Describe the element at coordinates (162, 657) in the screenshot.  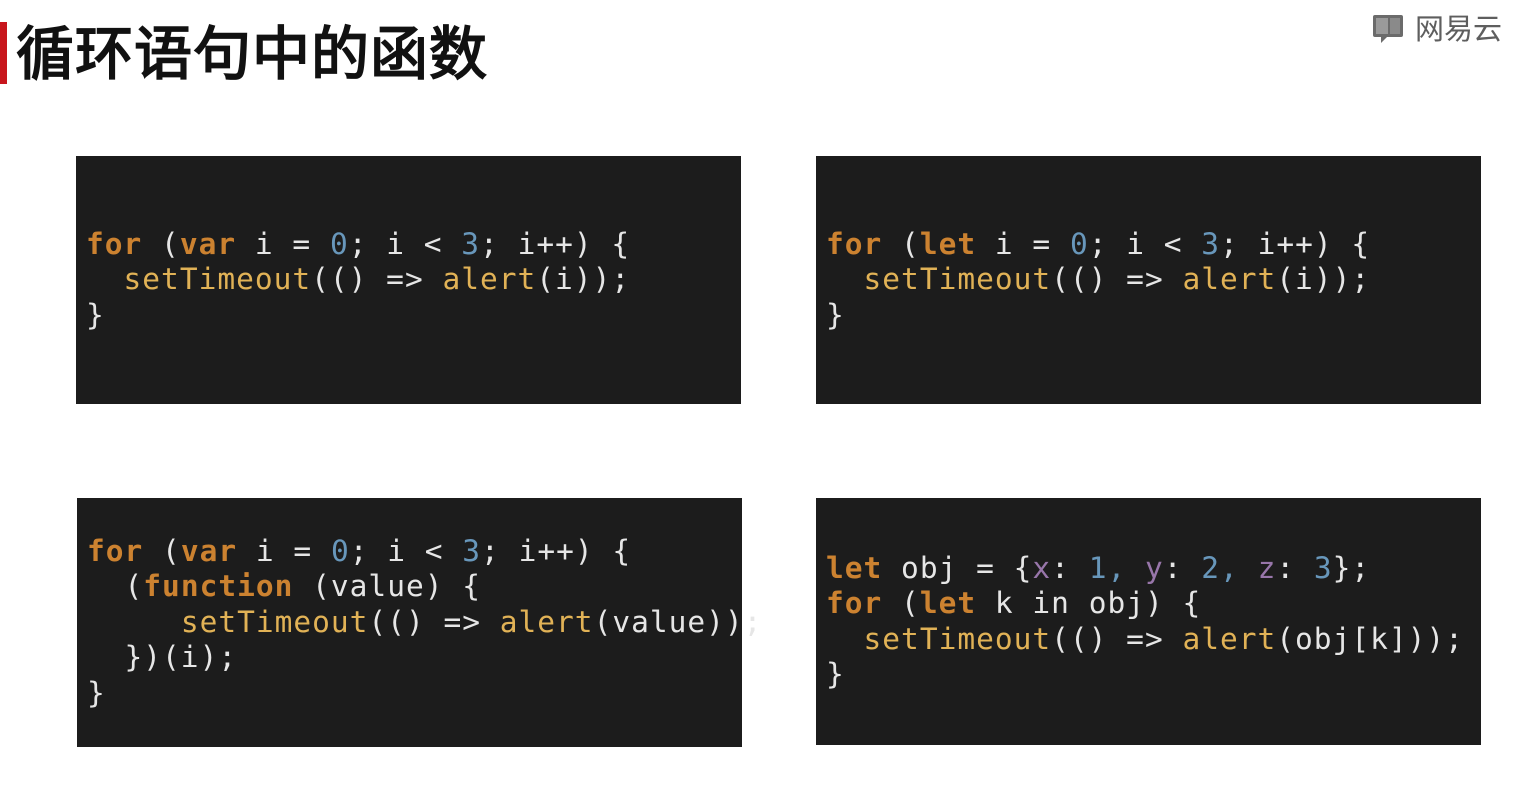
I see `code-text: })(i);` at that location.